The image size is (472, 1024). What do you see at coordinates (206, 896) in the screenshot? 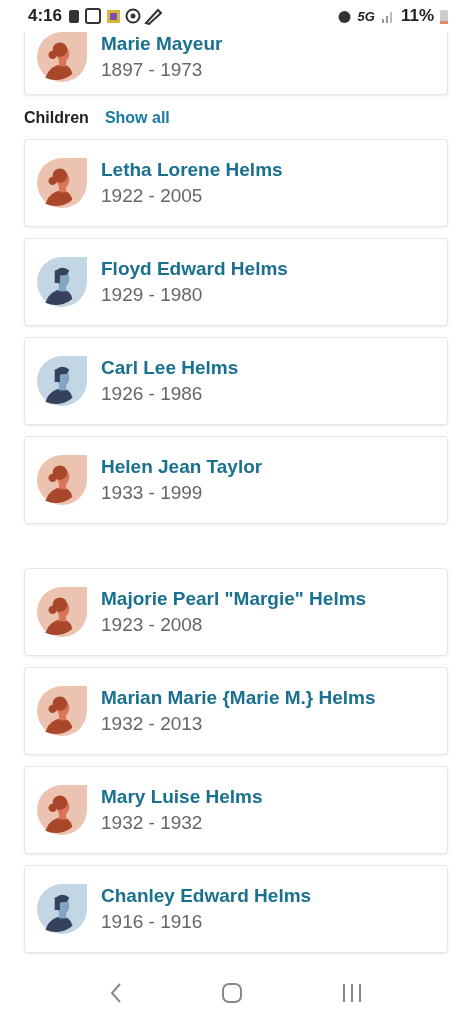
I see `person-name: Chanley Edward Helms` at bounding box center [206, 896].